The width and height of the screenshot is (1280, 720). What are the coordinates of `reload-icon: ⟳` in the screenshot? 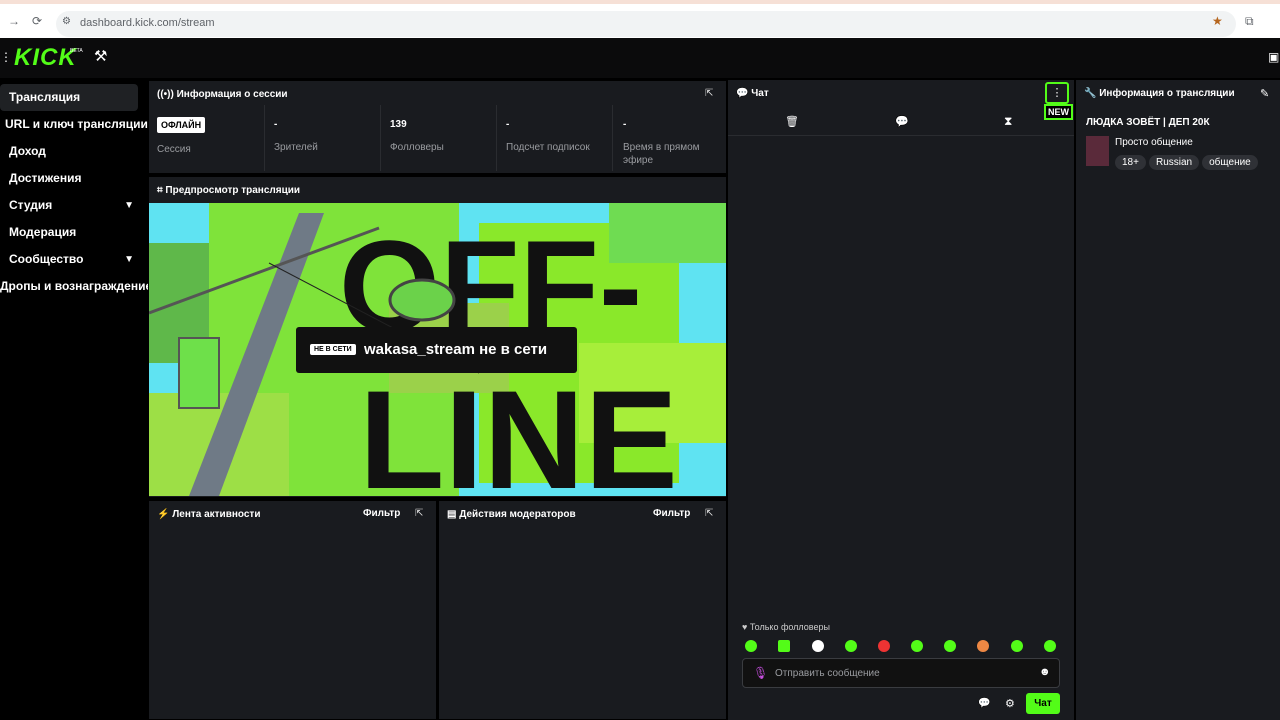 It's located at (37, 21).